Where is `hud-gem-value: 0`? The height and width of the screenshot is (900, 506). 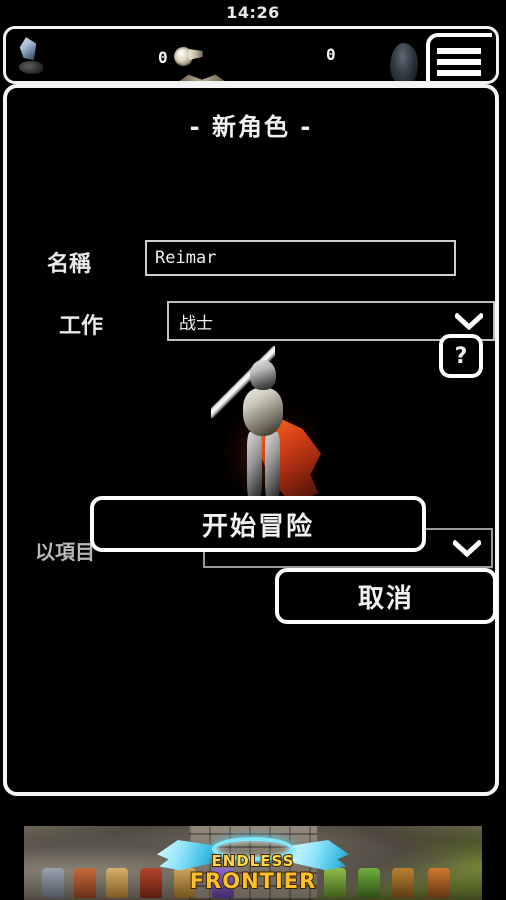
hud-gem-value: 0 is located at coordinates (163, 57).